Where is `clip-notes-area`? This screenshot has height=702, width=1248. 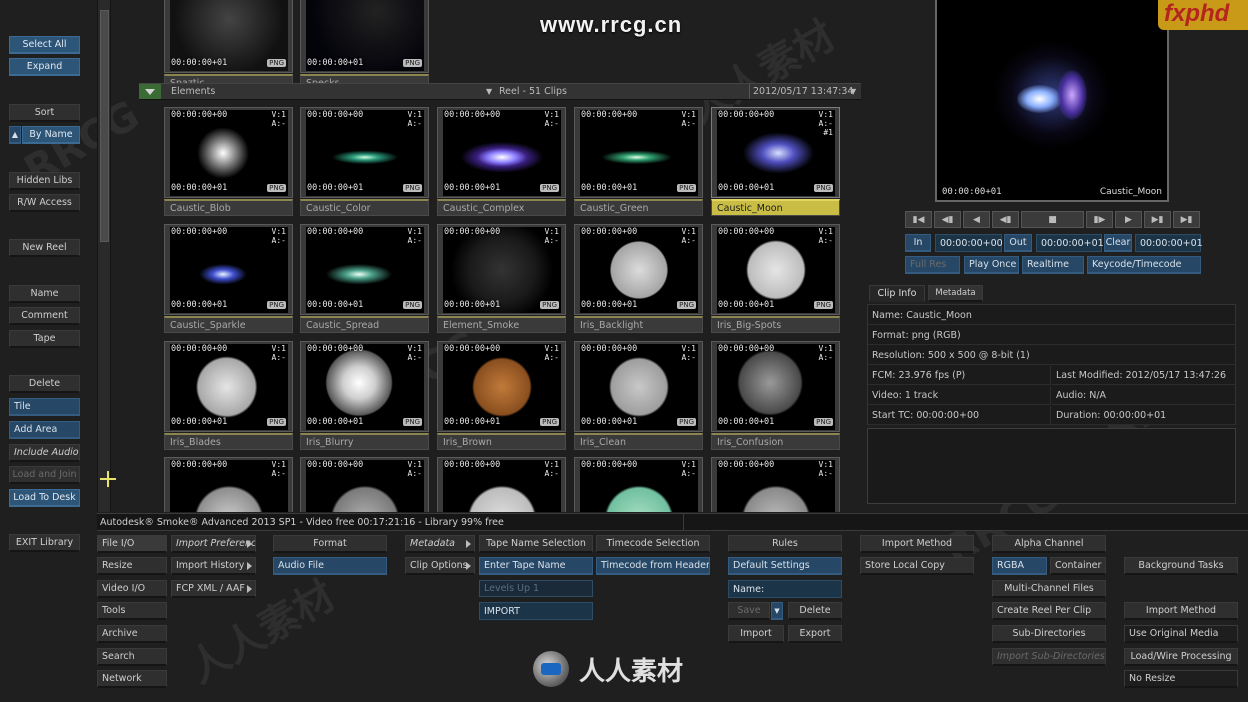
clip-notes-area is located at coordinates (1051, 466).